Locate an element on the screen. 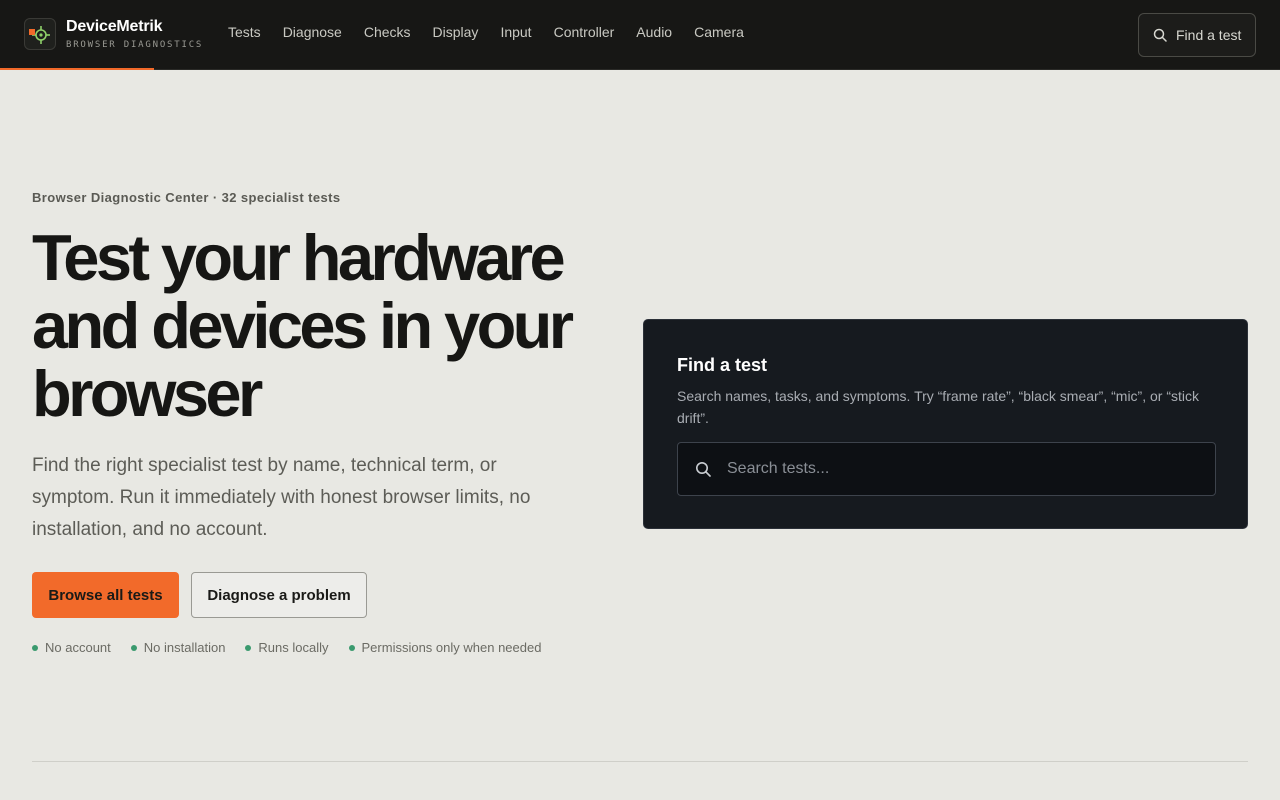 The width and height of the screenshot is (1280, 800). crosshair-icon is located at coordinates (41, 35).